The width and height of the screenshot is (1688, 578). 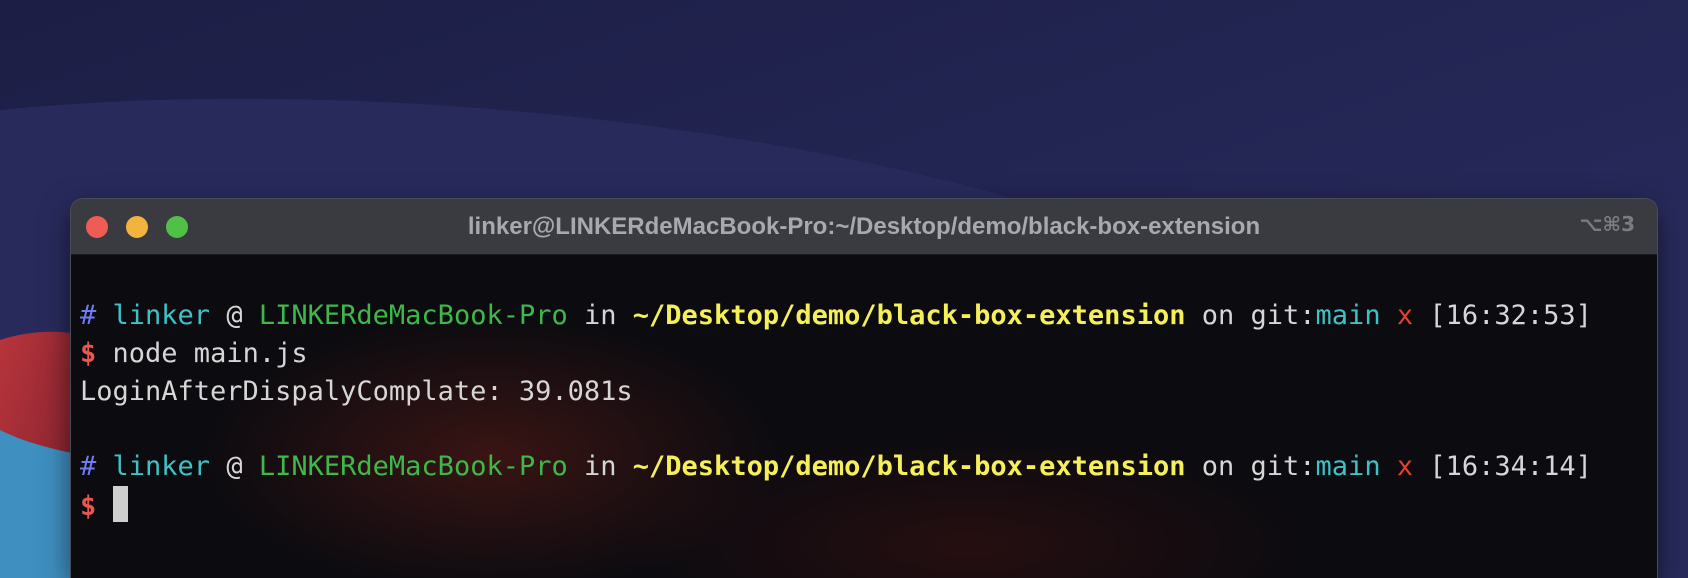 I want to click on command-line: $ node main.js, so click(x=194, y=354).